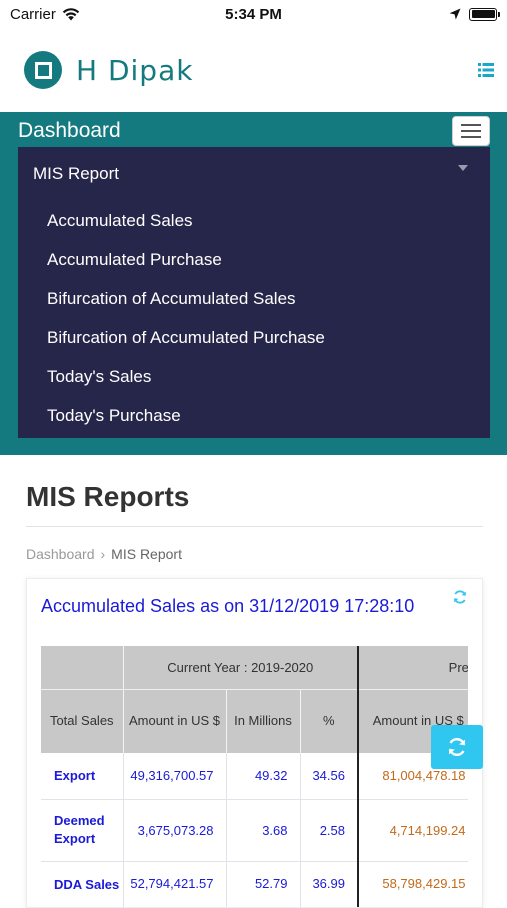  Describe the element at coordinates (328, 884) in the screenshot. I see `percent-cell: 36.99` at that location.